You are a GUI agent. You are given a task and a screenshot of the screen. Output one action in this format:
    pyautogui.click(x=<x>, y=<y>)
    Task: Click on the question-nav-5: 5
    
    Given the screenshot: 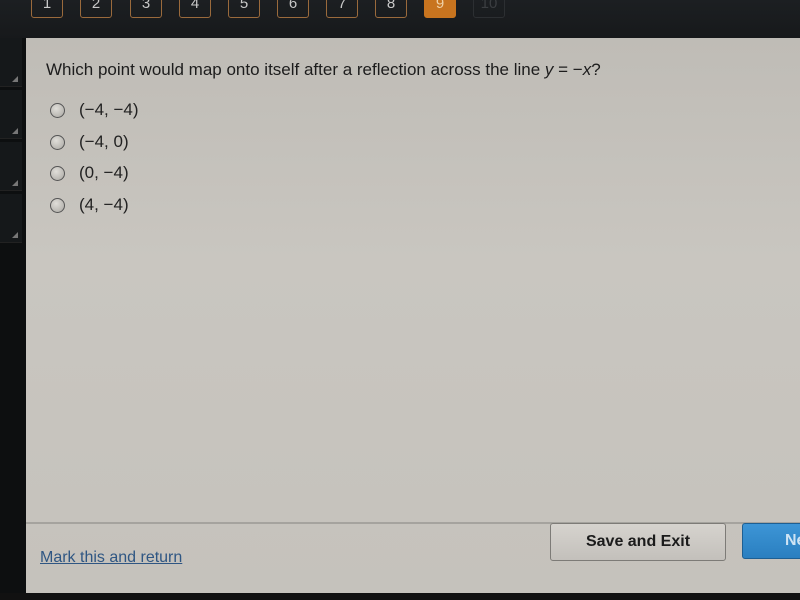 What is the action you would take?
    pyautogui.click(x=244, y=9)
    